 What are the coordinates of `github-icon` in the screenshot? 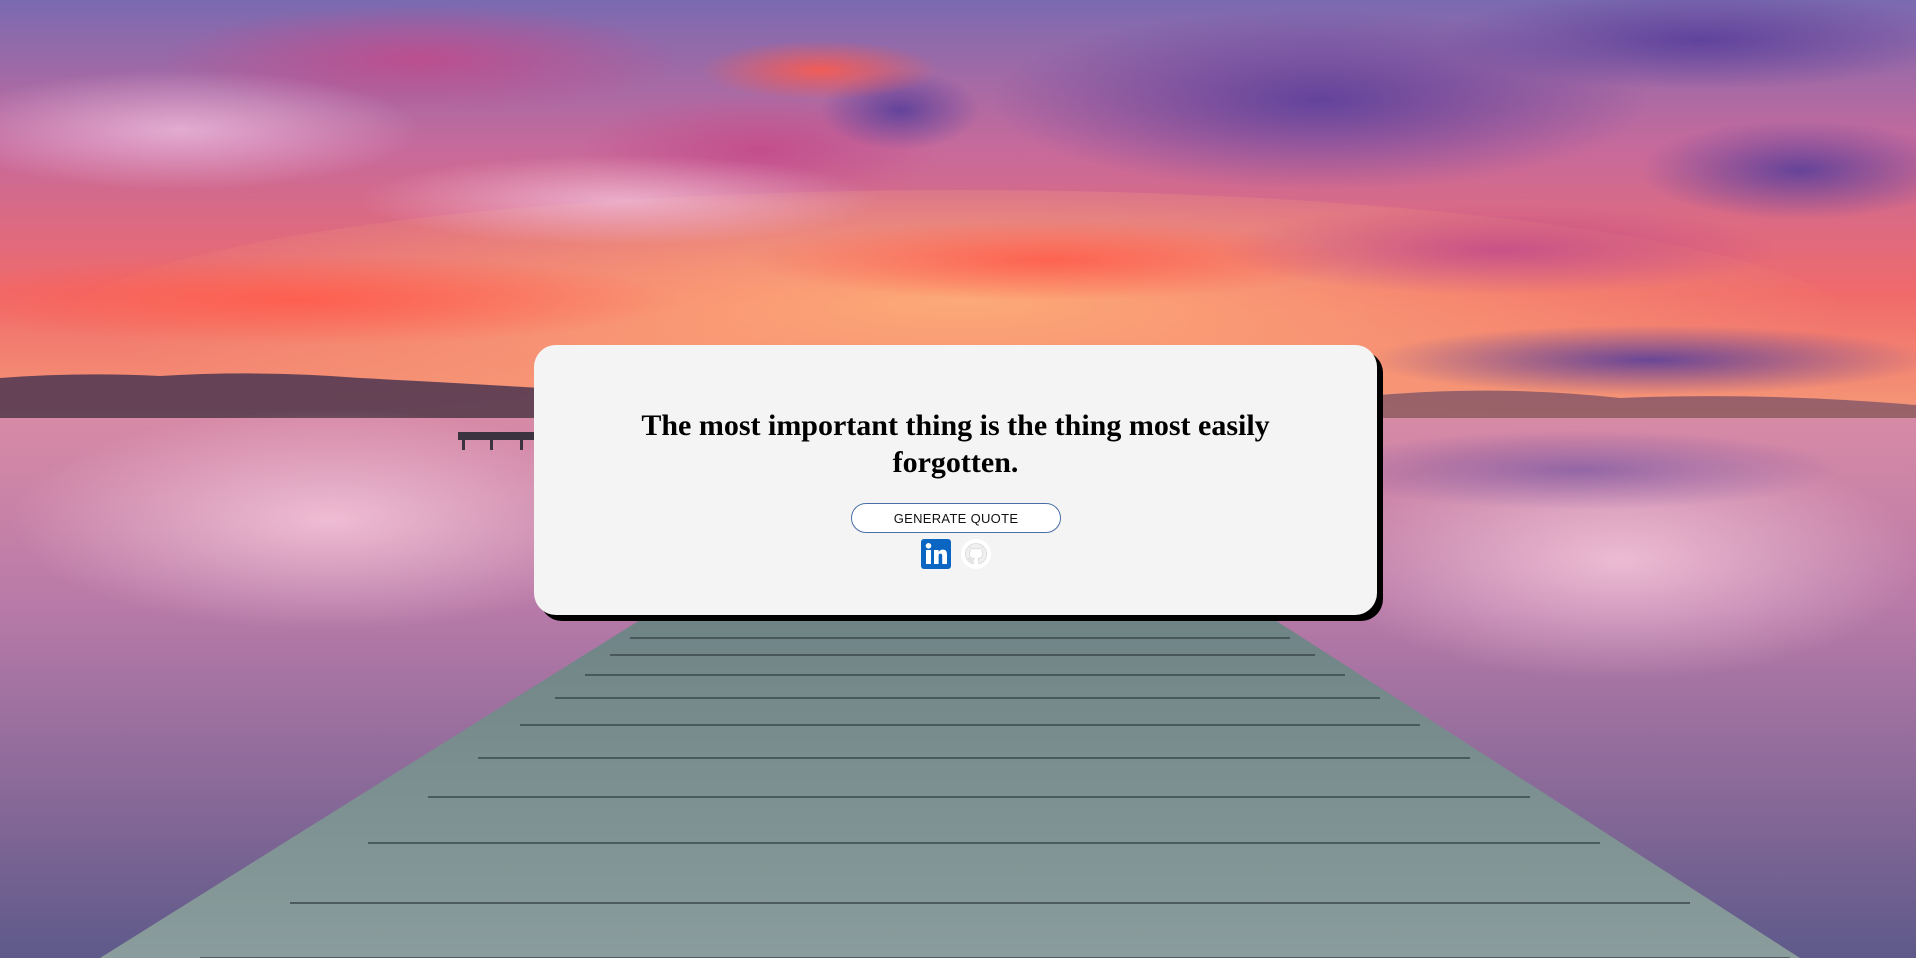 It's located at (976, 554).